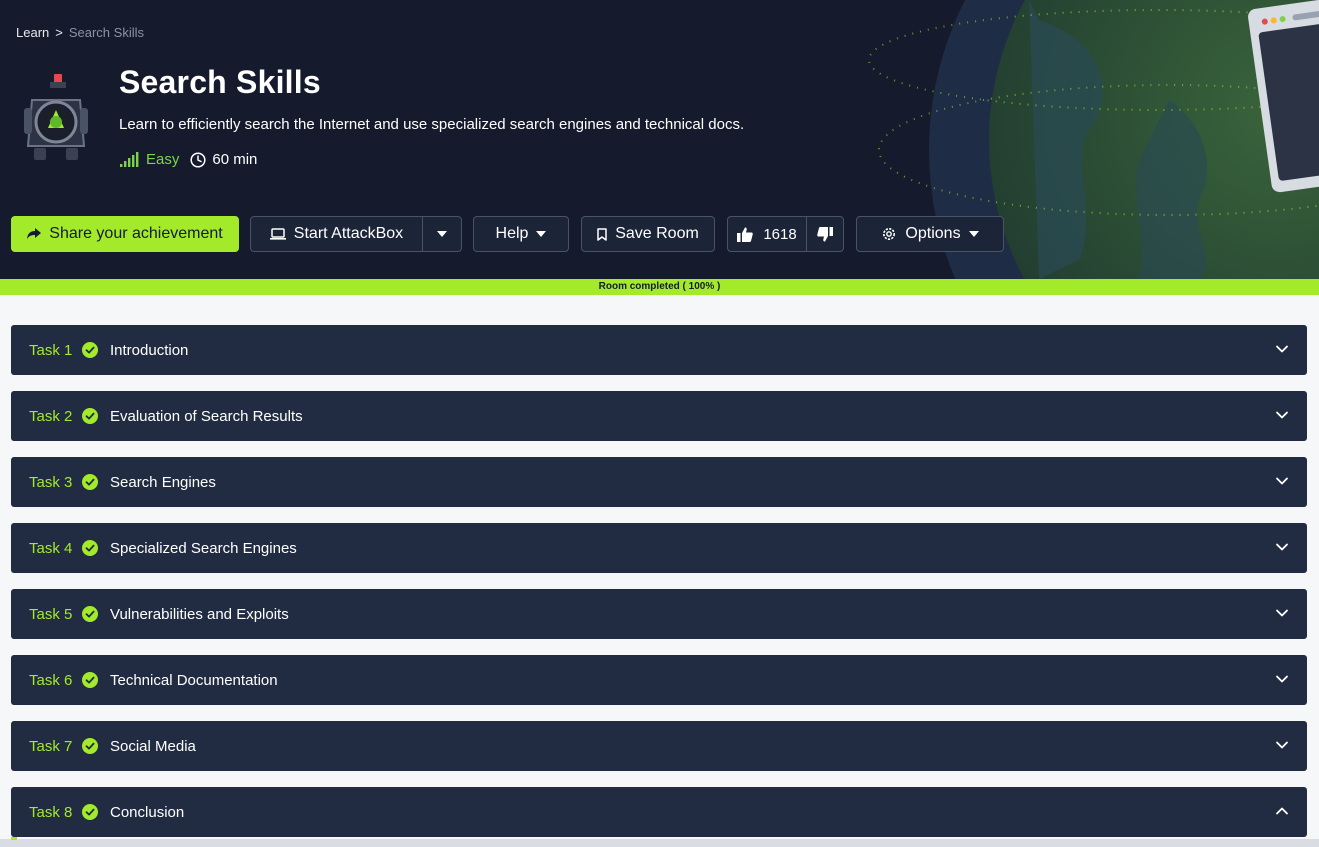 The height and width of the screenshot is (847, 1319). Describe the element at coordinates (163, 159) in the screenshot. I see `difficulty-label: Easy` at that location.